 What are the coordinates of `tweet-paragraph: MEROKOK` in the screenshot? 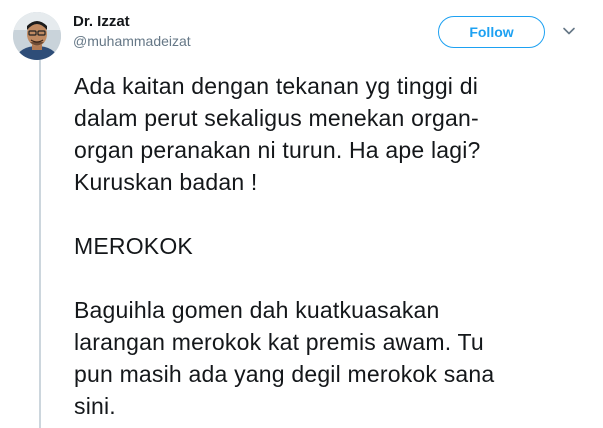 It's located at (334, 246).